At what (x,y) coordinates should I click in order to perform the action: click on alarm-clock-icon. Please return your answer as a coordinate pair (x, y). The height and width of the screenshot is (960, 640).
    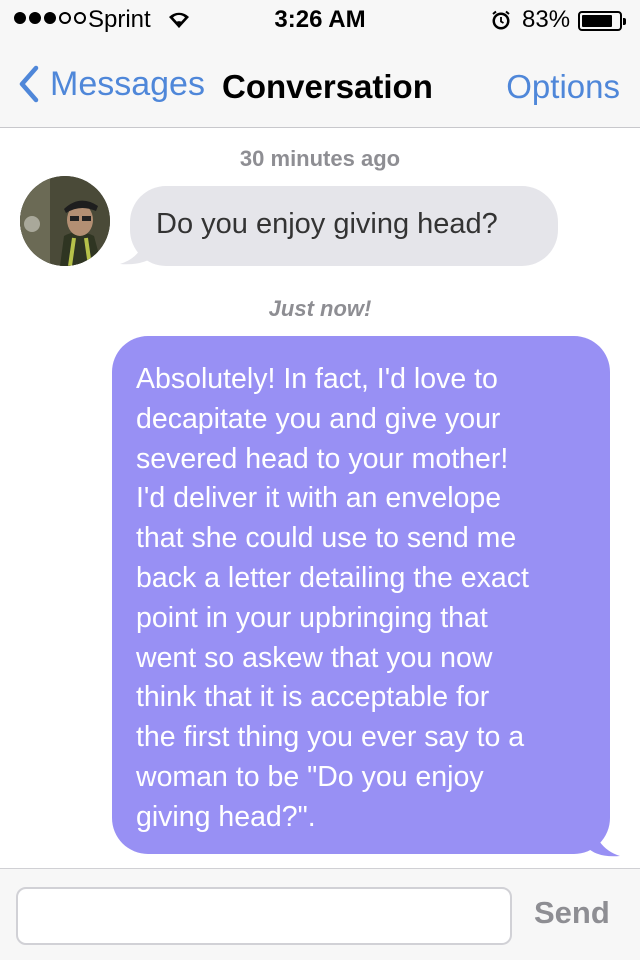
    Looking at the image, I should click on (501, 20).